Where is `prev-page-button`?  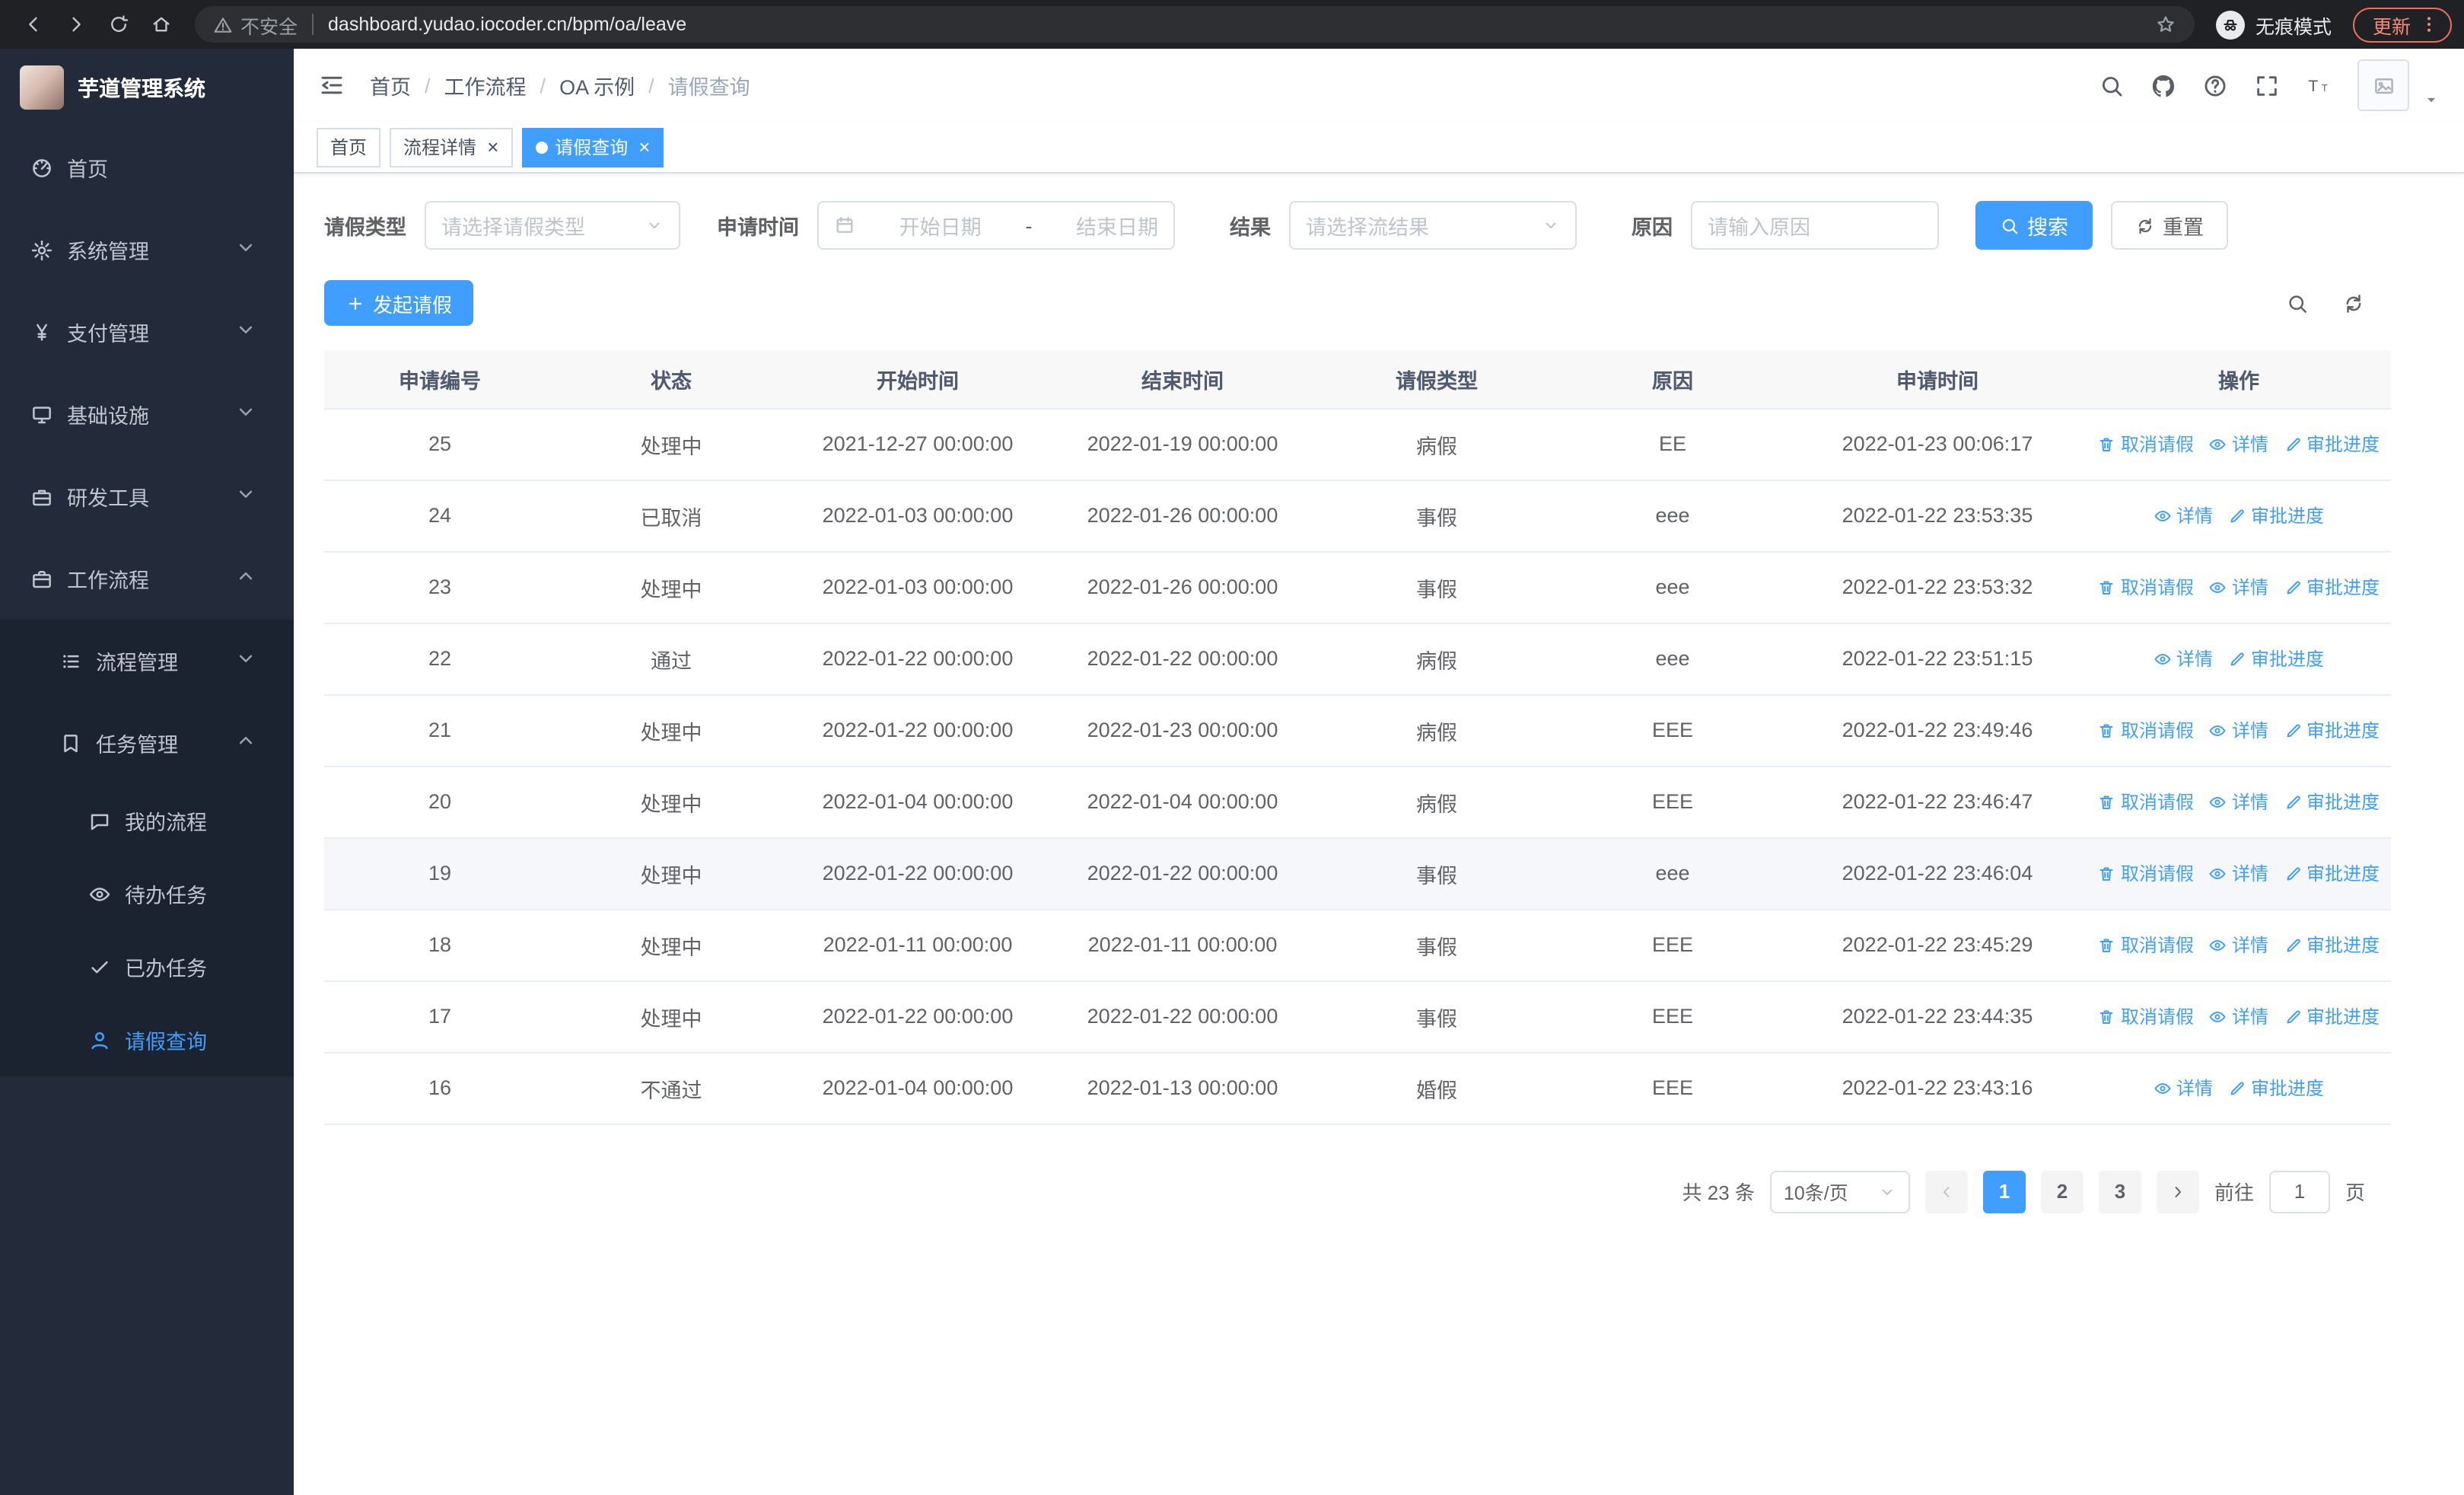 prev-page-button is located at coordinates (1946, 1191).